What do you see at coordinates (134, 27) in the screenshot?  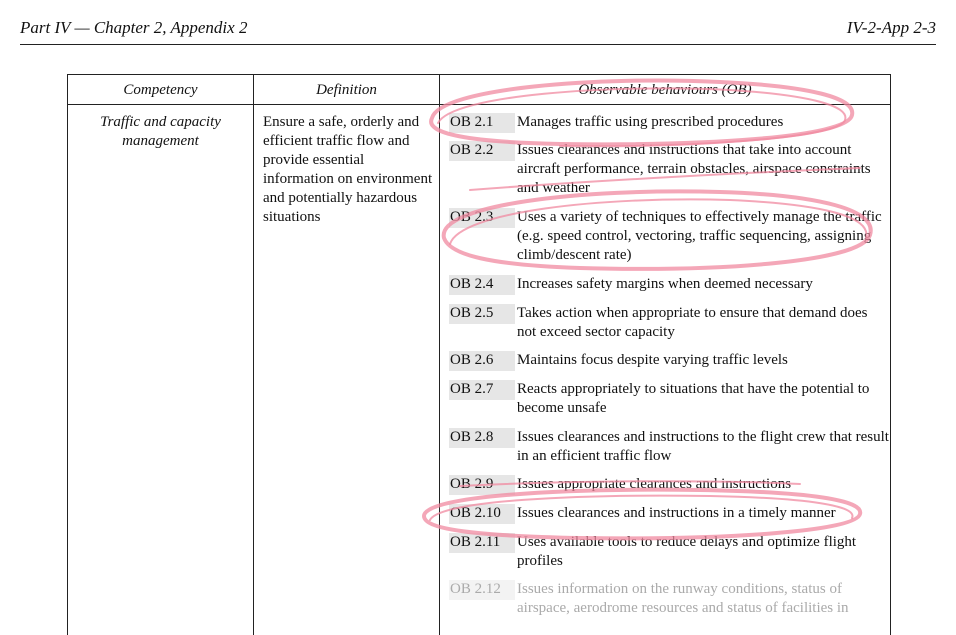 I see `header-chapter: Part IV — Chapter 2, Appendix 2` at bounding box center [134, 27].